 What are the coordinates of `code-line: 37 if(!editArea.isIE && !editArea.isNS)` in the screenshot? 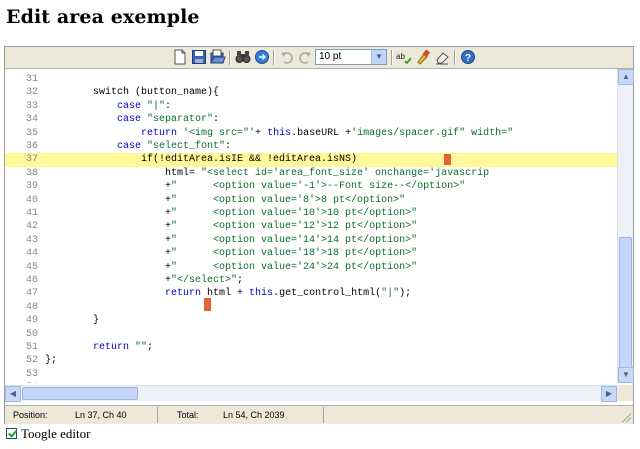 It's located at (311, 160).